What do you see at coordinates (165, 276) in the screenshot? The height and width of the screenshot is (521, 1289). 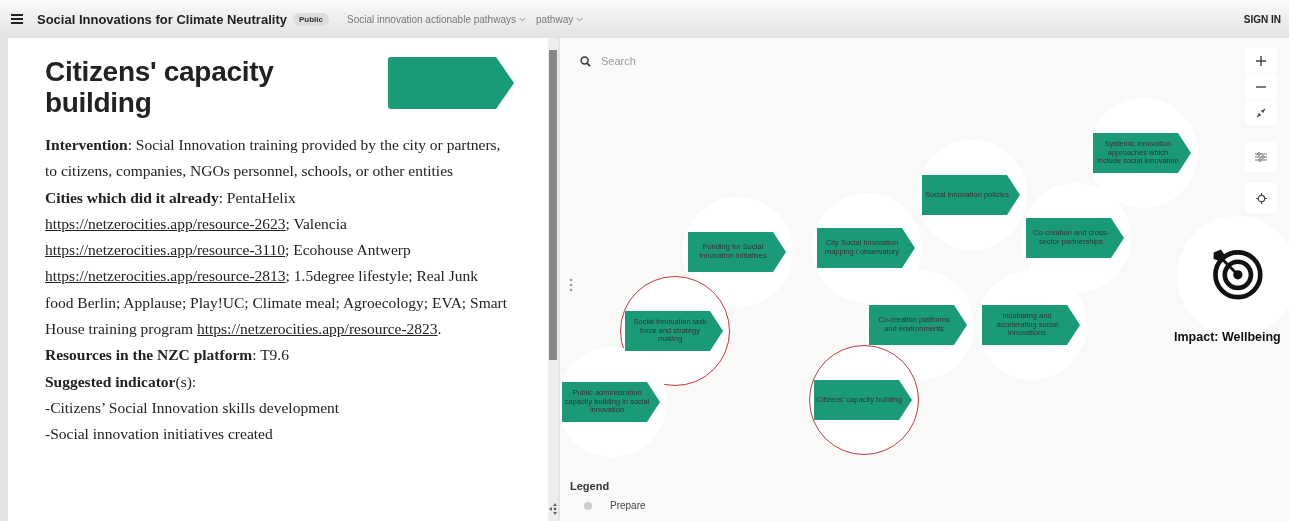 I see `resource-link: https://netzerocities.app/resource-2813` at bounding box center [165, 276].